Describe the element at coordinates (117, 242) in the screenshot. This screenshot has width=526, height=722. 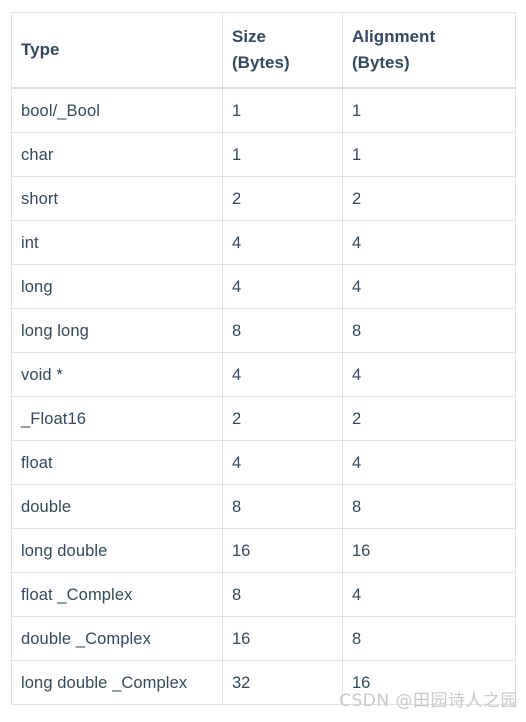
I see `table-cell-type: int` at that location.